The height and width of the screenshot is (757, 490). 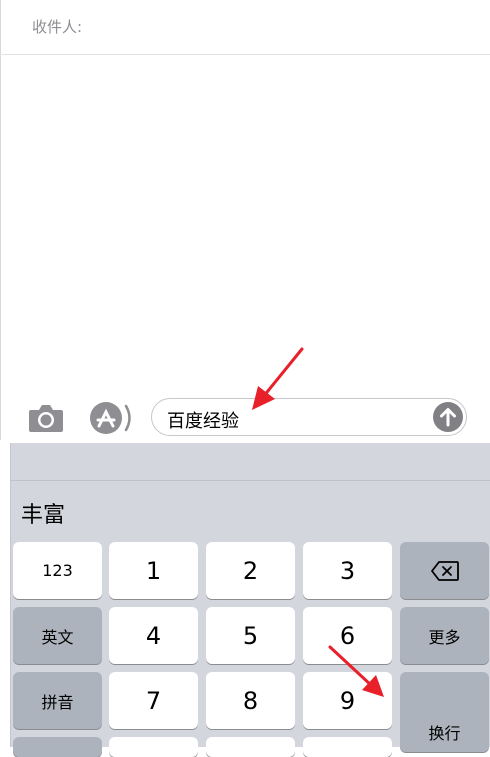 I want to click on suggestion-strip, so click(x=250, y=462).